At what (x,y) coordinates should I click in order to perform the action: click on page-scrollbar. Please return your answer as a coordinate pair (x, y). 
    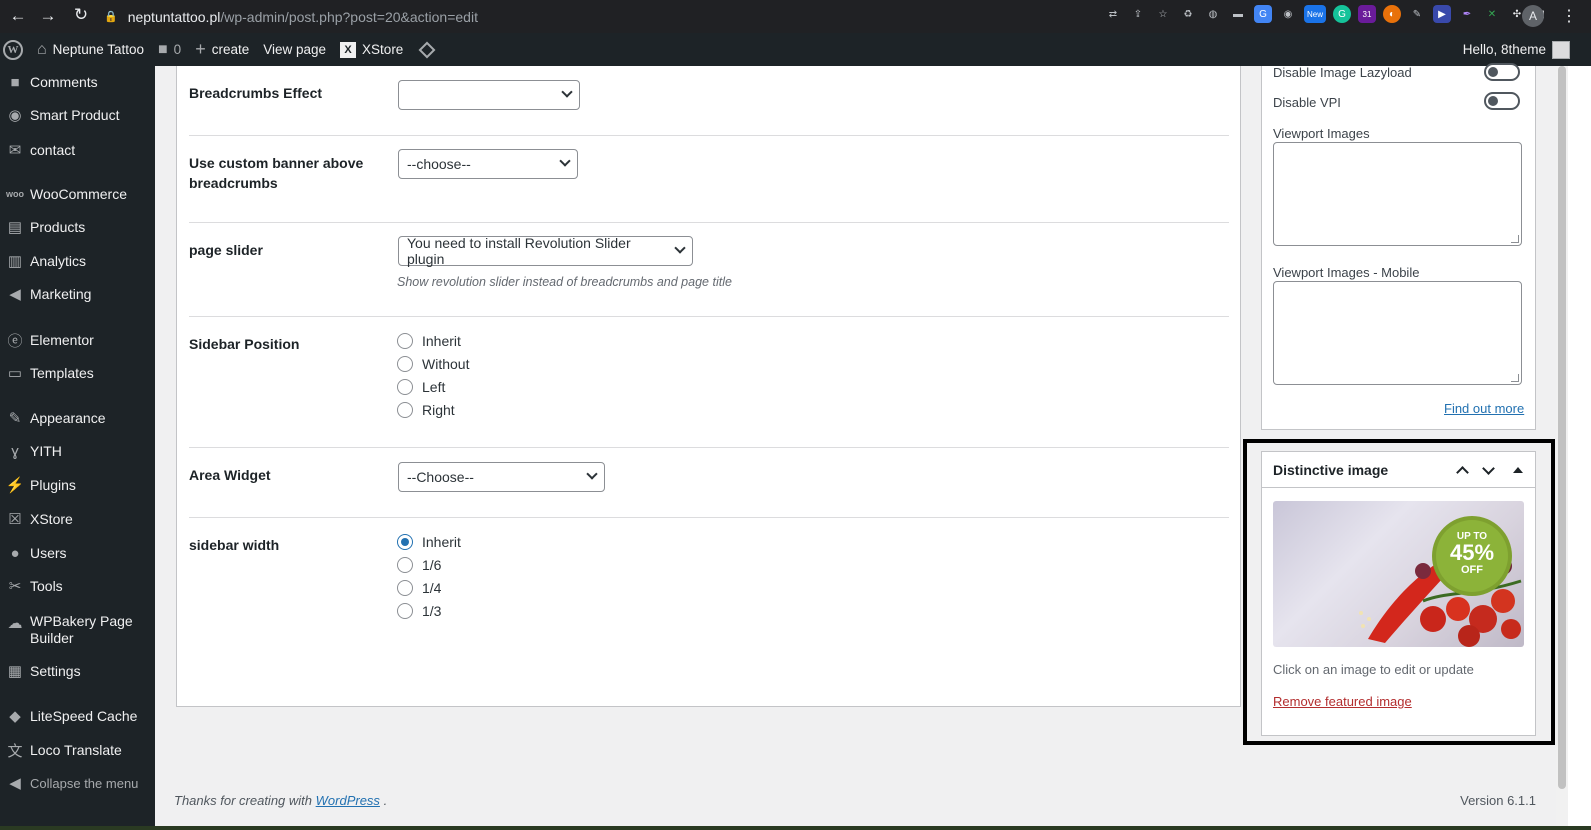
    Looking at the image, I should click on (1562, 448).